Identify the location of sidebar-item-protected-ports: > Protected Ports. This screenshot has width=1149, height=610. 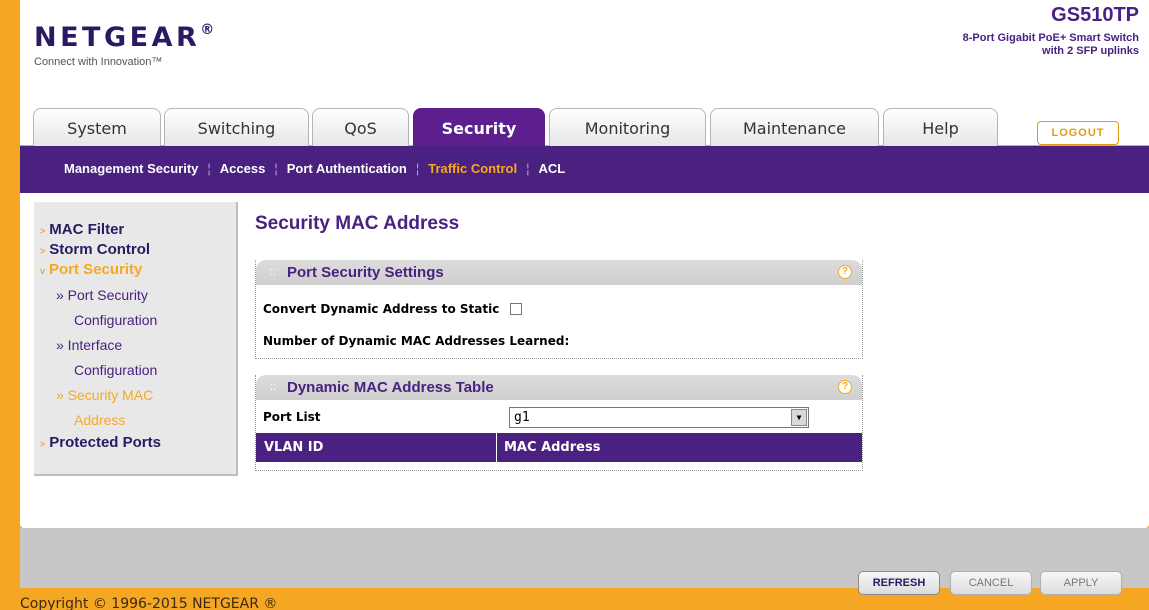
(135, 443).